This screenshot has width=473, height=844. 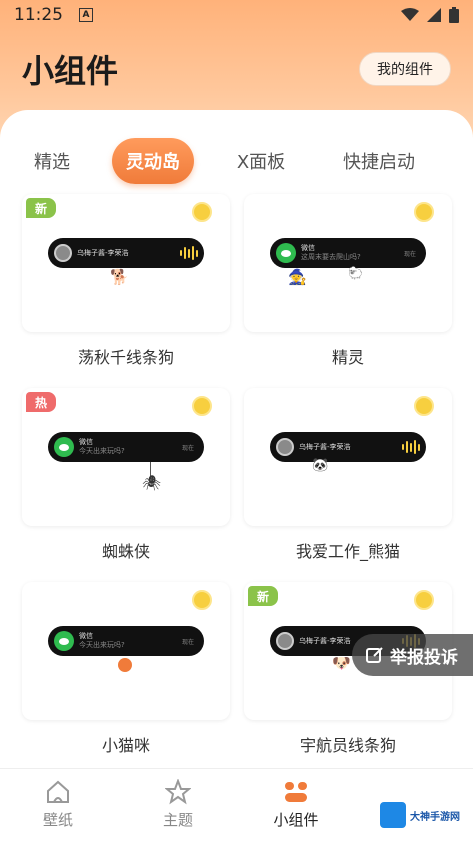 What do you see at coordinates (38, 15) in the screenshot?
I see `status-time: 11:25` at bounding box center [38, 15].